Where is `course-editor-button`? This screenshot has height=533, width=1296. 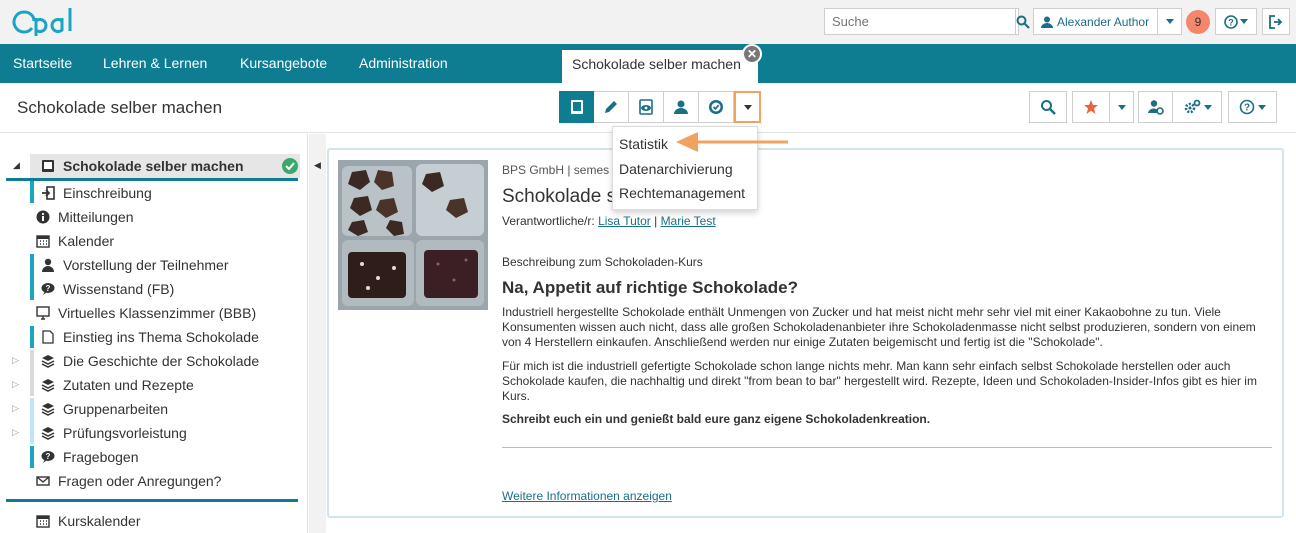
course-editor-button is located at coordinates (611, 107).